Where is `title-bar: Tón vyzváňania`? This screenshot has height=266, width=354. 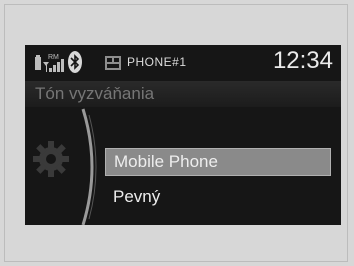 title-bar: Tón vyzváňania is located at coordinates (183, 94).